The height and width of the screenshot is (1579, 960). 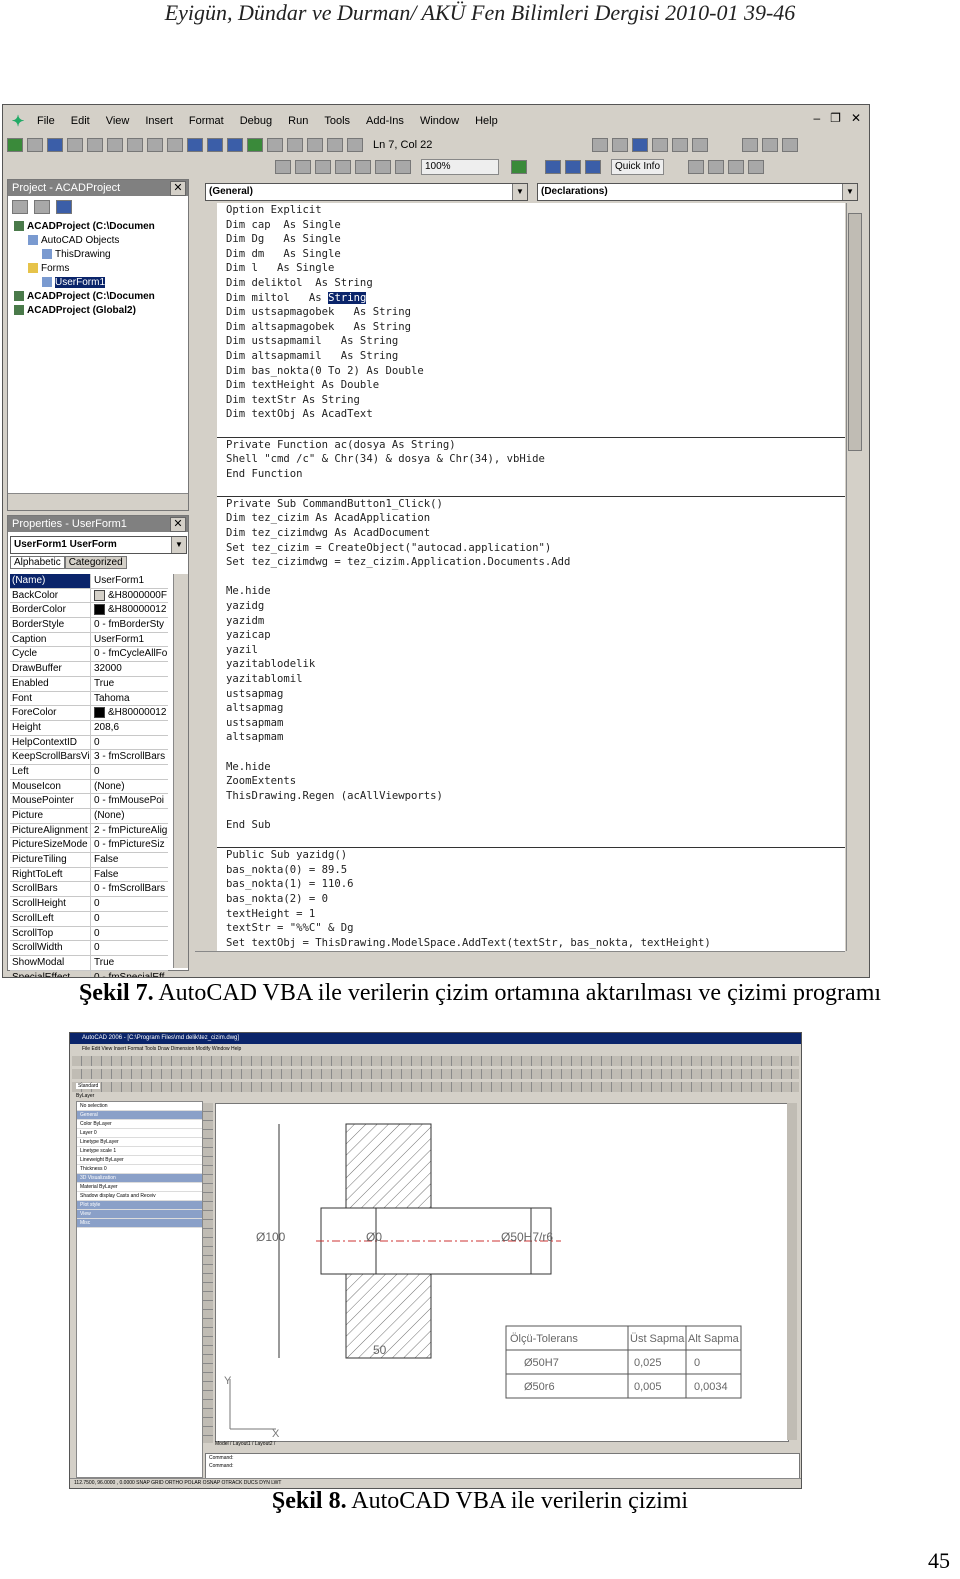 I want to click on property-row: (Name) UserForm1, so click(x=89, y=581).